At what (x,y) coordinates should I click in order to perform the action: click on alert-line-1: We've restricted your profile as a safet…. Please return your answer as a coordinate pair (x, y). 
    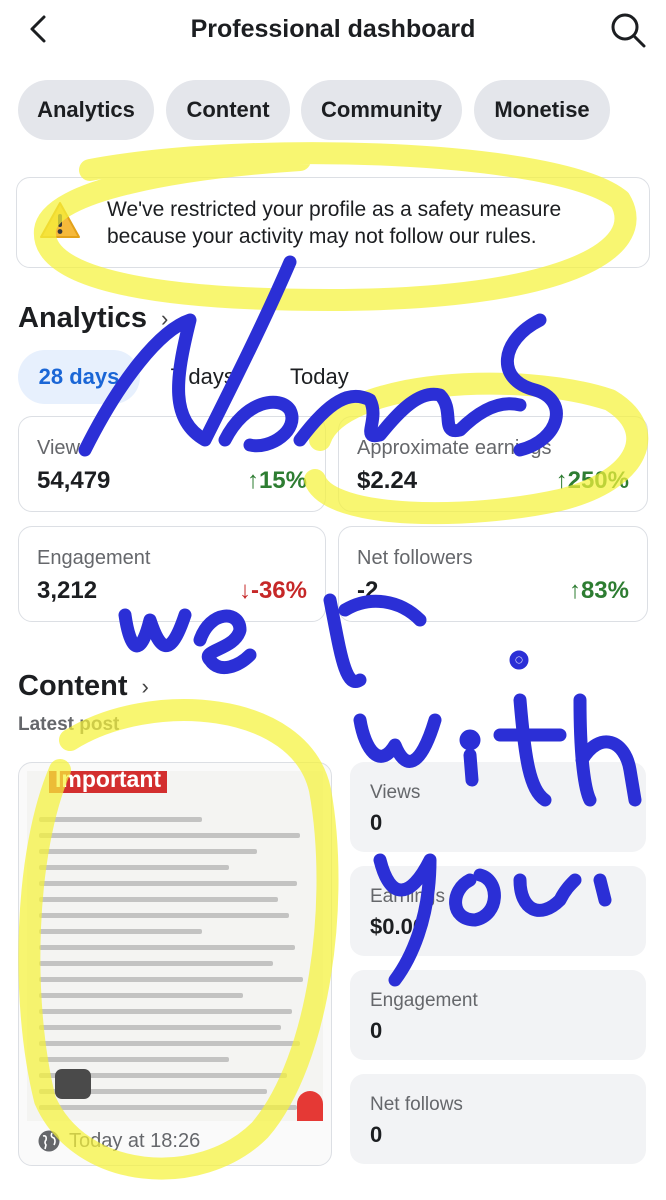
    Looking at the image, I should click on (334, 209).